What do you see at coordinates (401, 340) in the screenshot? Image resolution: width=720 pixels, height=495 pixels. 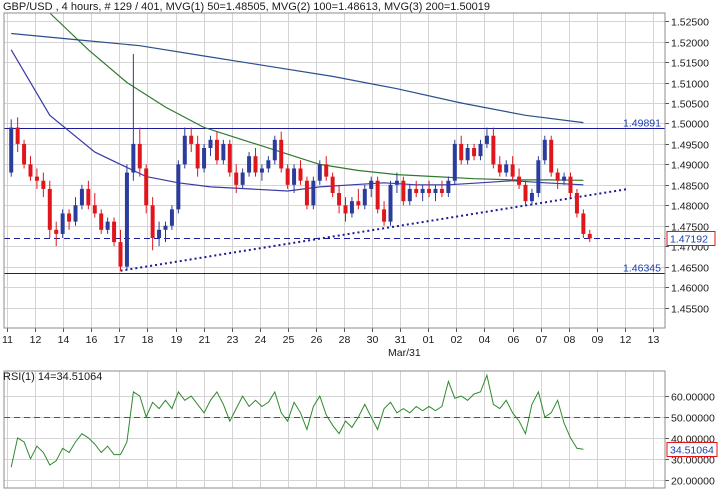 I see `price-x-tick-label: 31` at bounding box center [401, 340].